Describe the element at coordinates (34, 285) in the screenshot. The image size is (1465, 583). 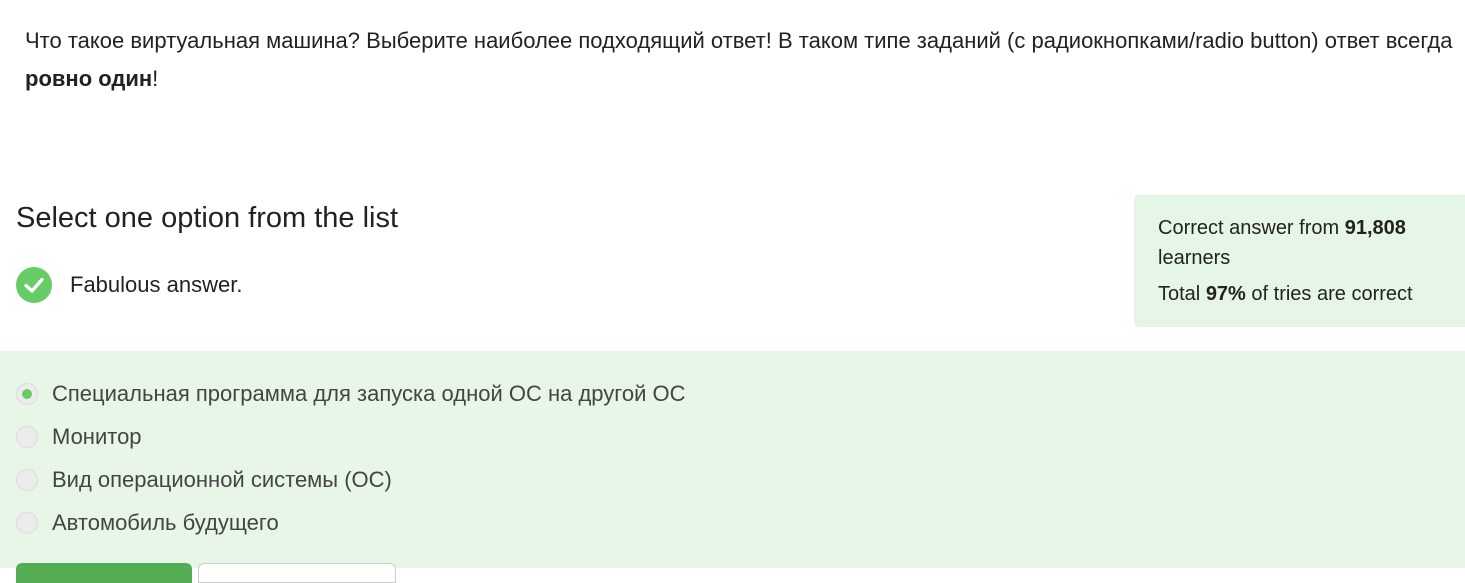
I see `check-circle-icon` at that location.